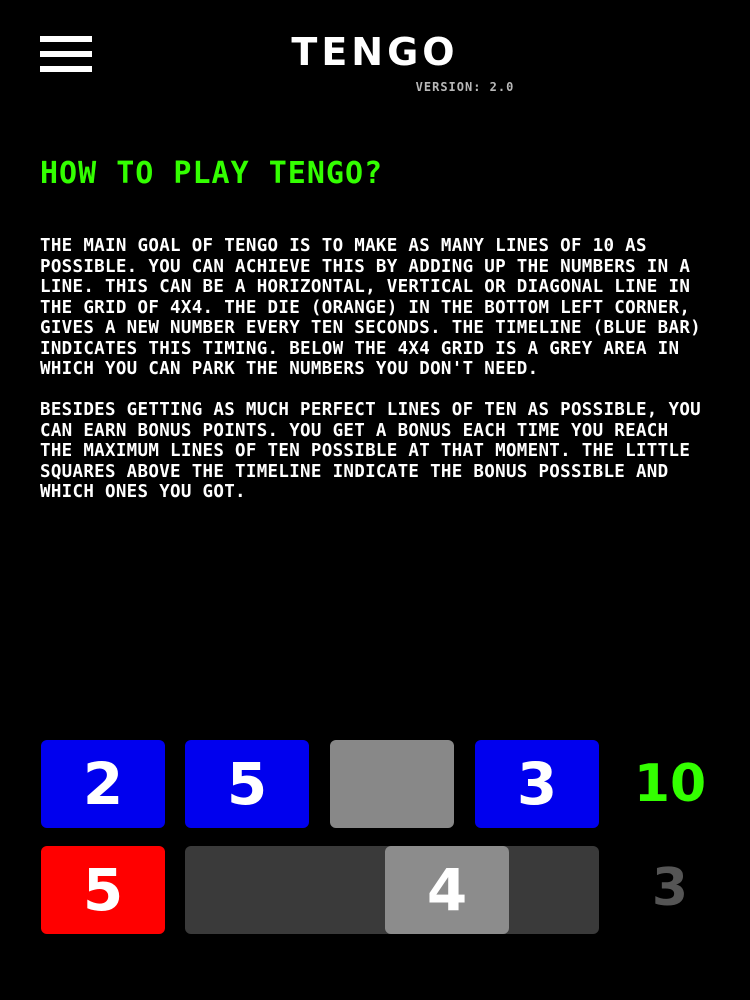  Describe the element at coordinates (375, 52) in the screenshot. I see `app-title: TENGO` at that location.